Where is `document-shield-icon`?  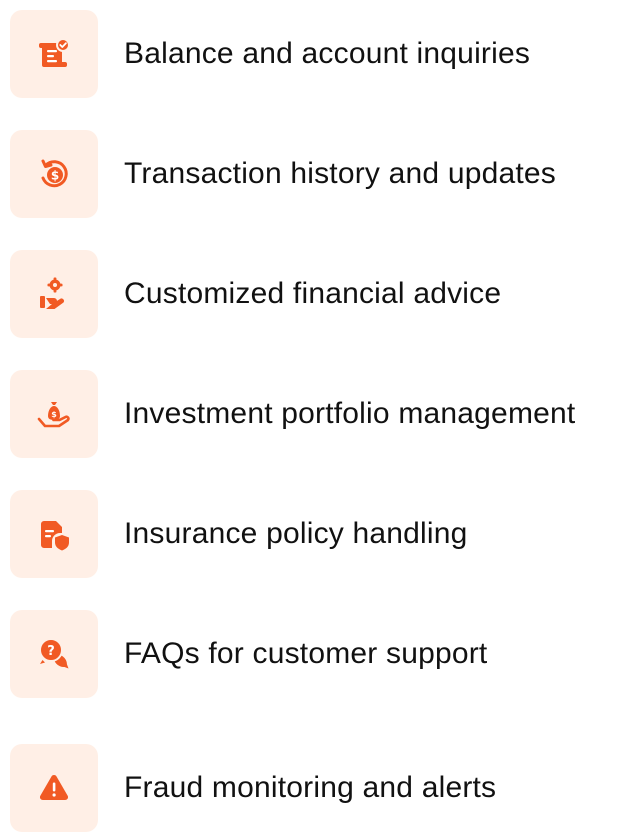
document-shield-icon is located at coordinates (55, 536).